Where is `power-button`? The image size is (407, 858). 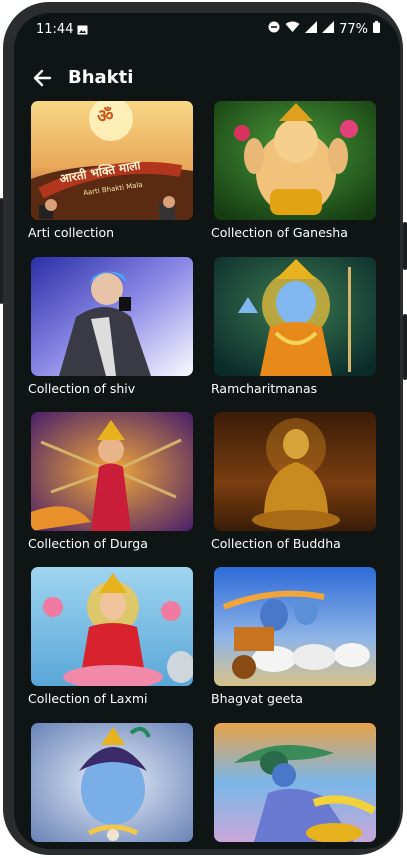
power-button is located at coordinates (1, 251).